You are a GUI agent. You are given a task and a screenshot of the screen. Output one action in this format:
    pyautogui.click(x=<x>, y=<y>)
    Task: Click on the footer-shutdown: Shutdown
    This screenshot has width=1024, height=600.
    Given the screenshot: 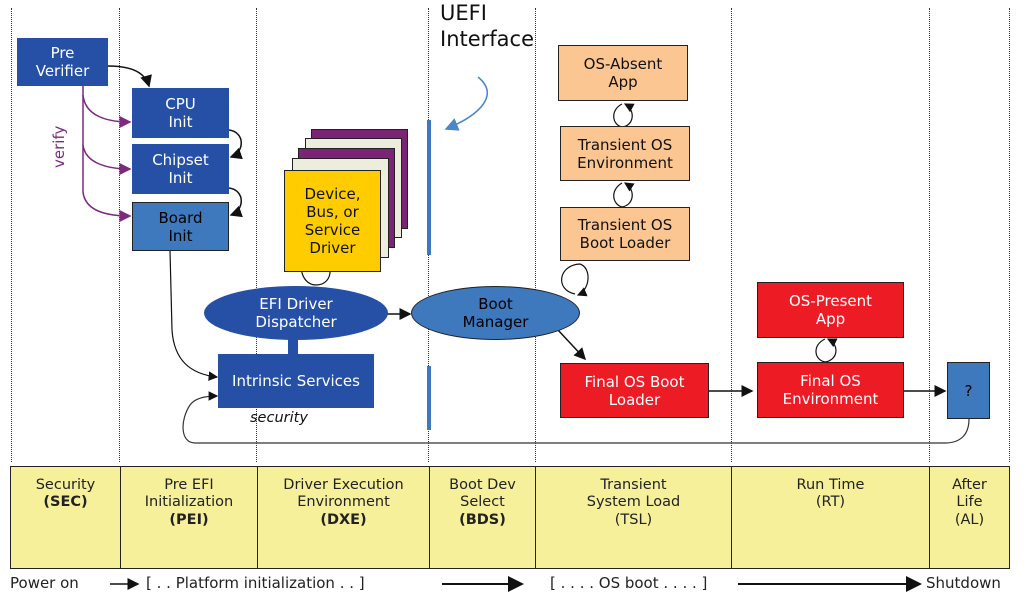 What is the action you would take?
    pyautogui.click(x=963, y=583)
    